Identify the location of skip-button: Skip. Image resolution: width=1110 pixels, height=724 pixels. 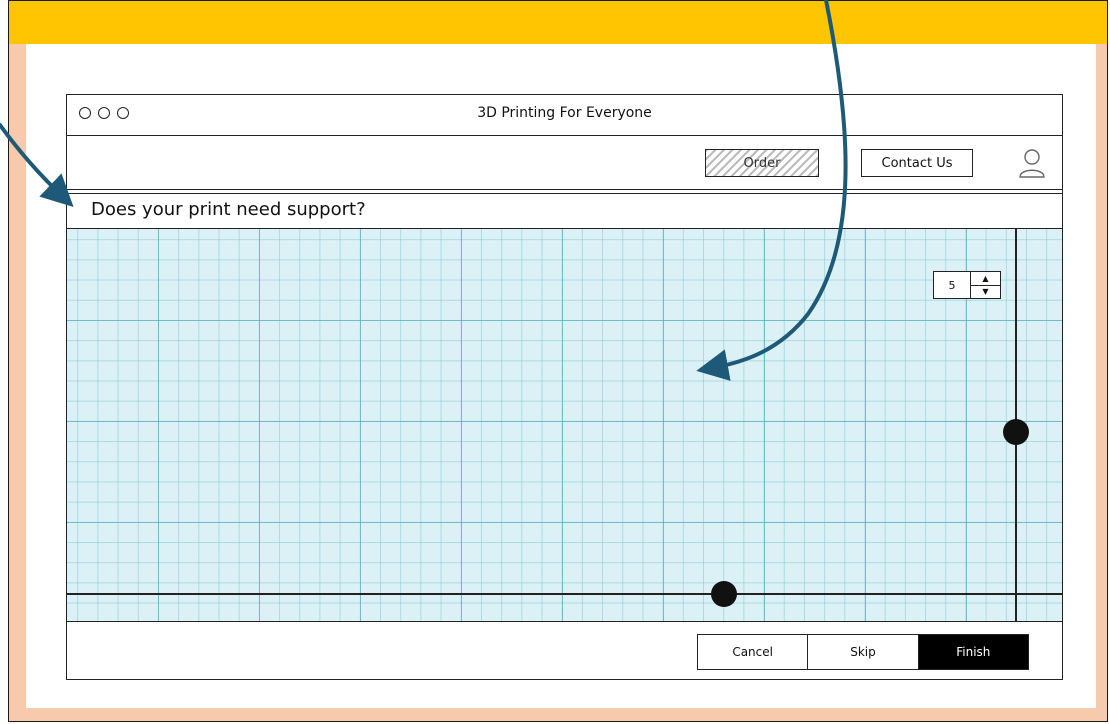
(862, 652).